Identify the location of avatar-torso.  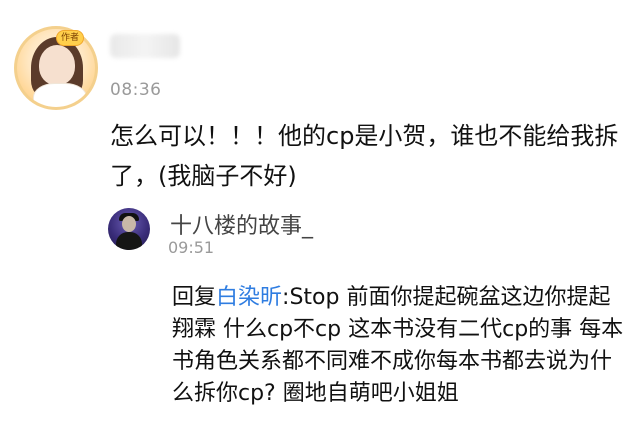
(129, 241).